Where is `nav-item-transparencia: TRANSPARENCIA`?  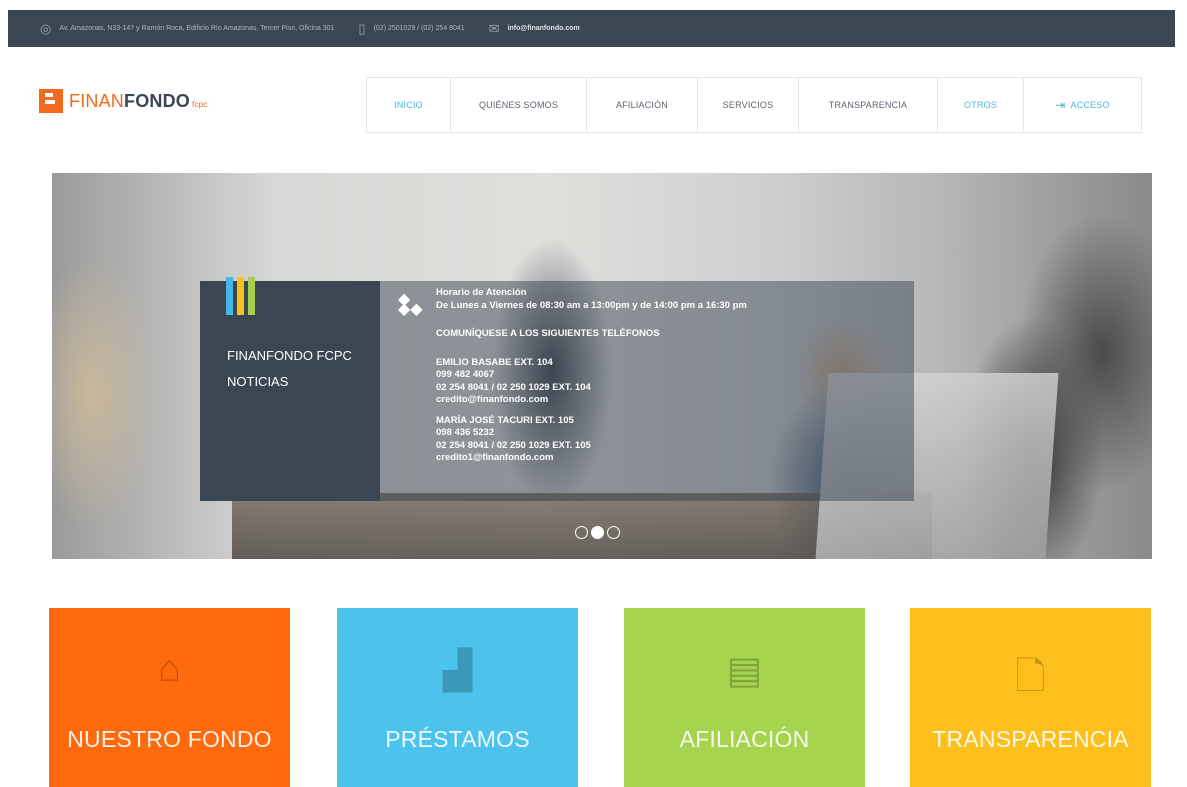
nav-item-transparencia: TRANSPARENCIA is located at coordinates (868, 105).